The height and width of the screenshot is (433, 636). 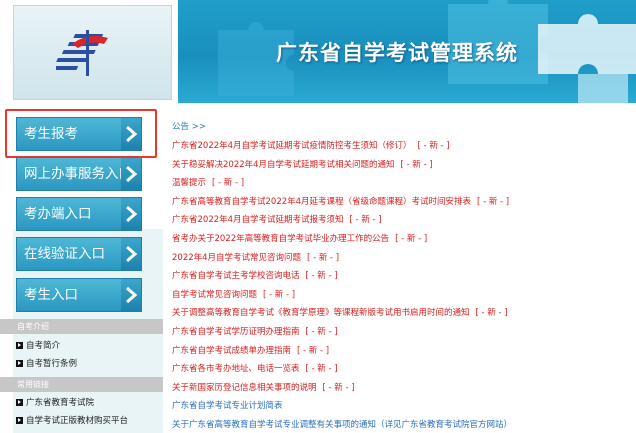 I want to click on list-item: 关于新国家历登记信息相关事项的说明 [ - 新 - ], so click(x=402, y=388).